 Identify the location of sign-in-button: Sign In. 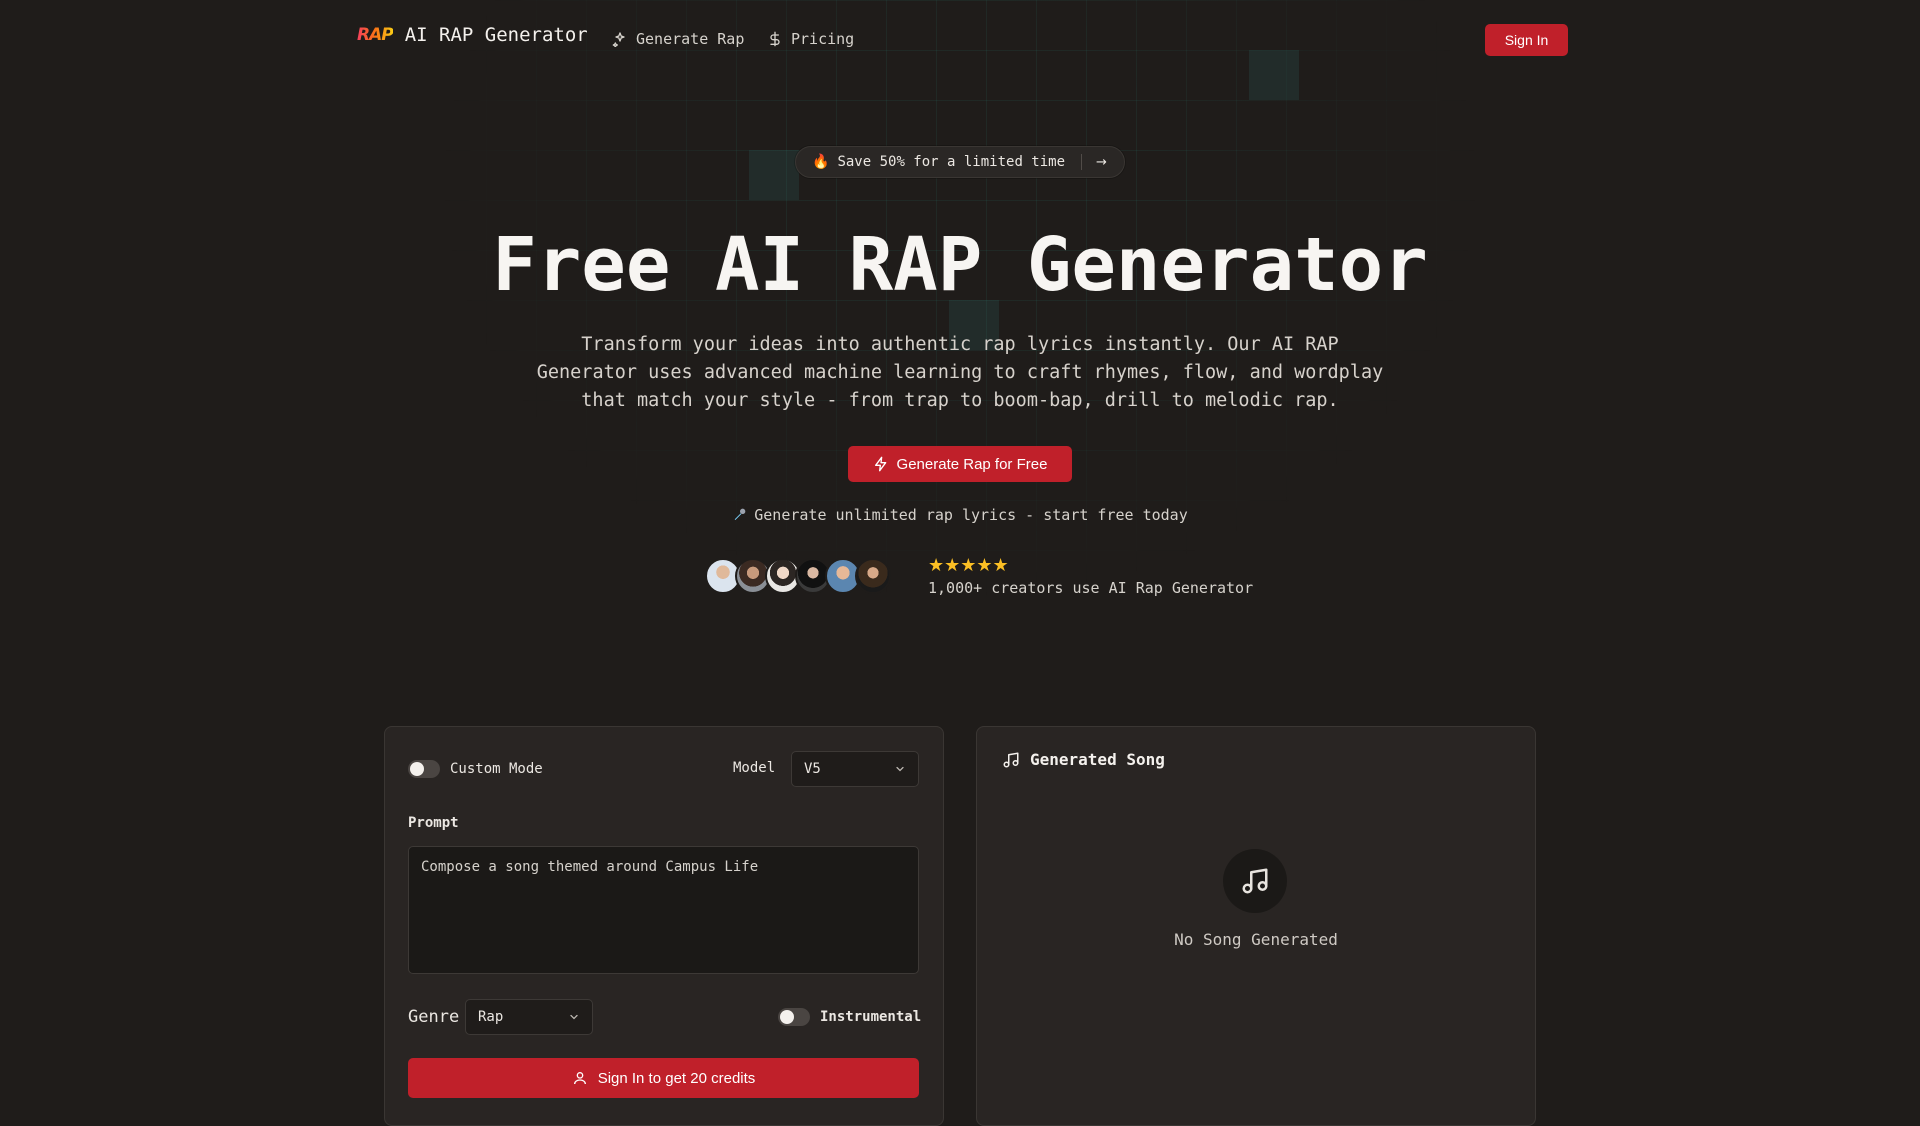
(1526, 40).